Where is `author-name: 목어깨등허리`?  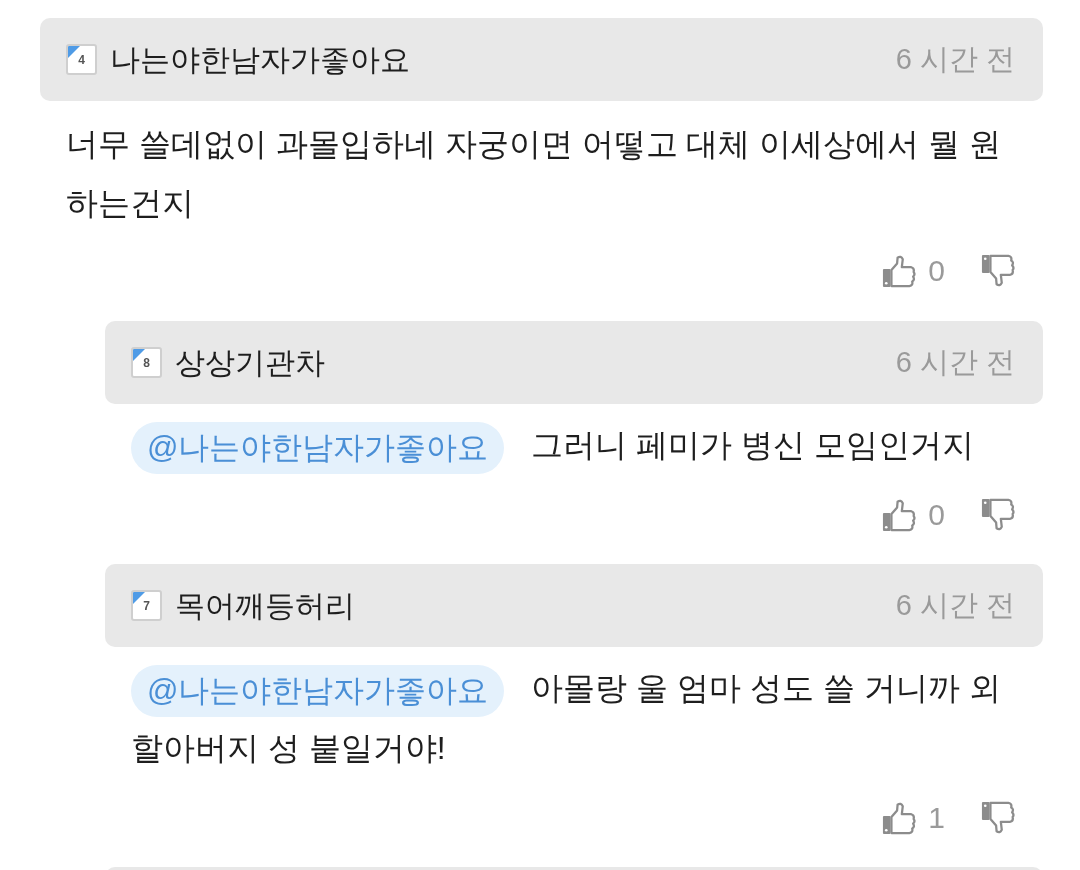 author-name: 목어깨등허리 is located at coordinates (265, 605).